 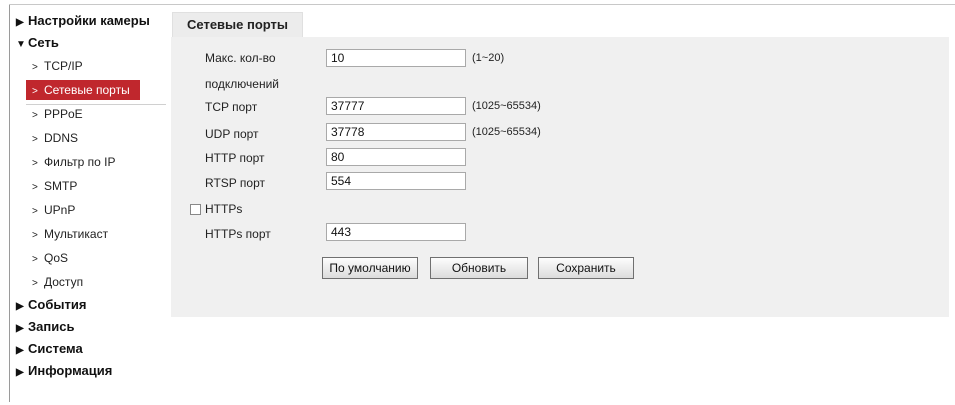 I want to click on sidebar-item-label: PPPoE, so click(x=63, y=114).